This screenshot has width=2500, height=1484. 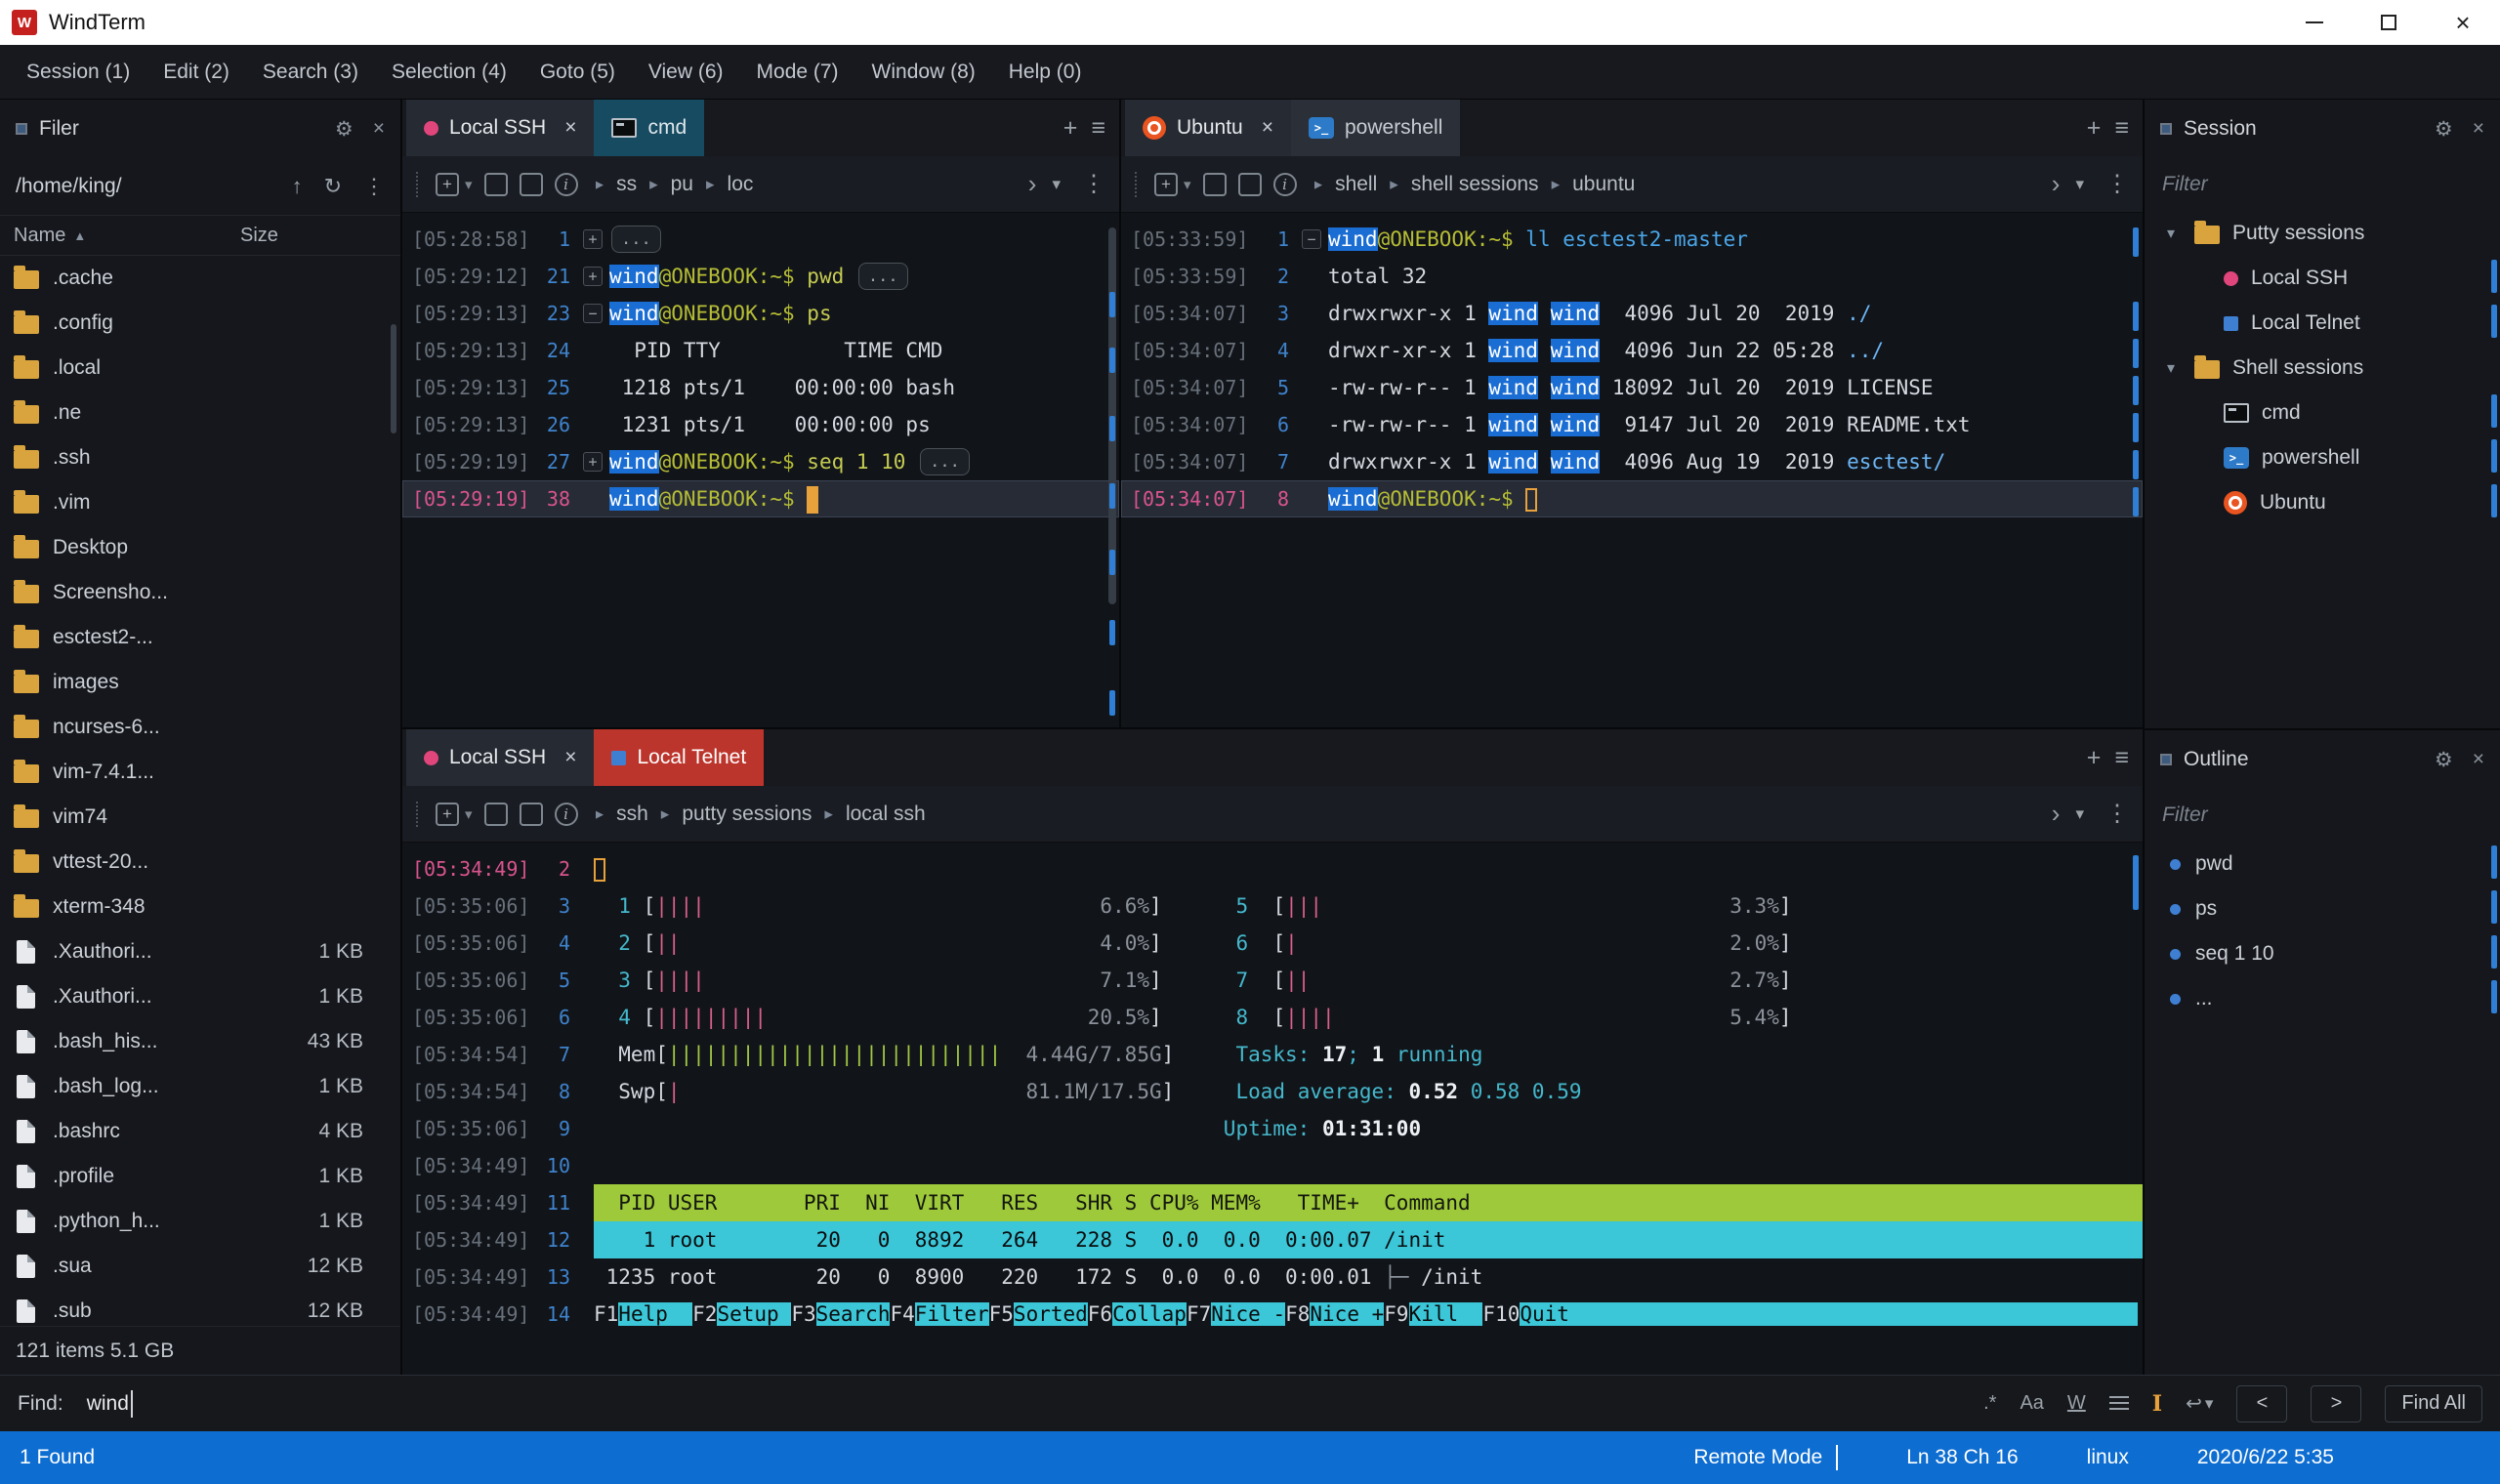 I want to click on refresh-icon: ↻, so click(x=333, y=187).